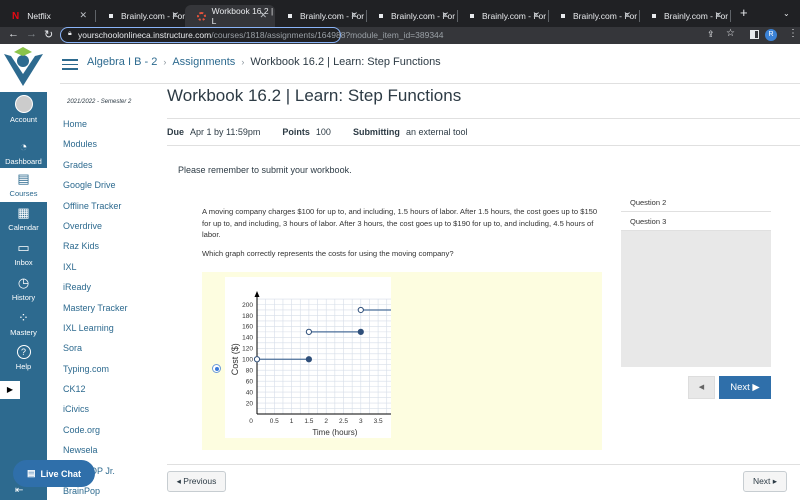 Image resolution: width=800 pixels, height=504 pixels. I want to click on mastery-icon: ⁘, so click(23, 317).